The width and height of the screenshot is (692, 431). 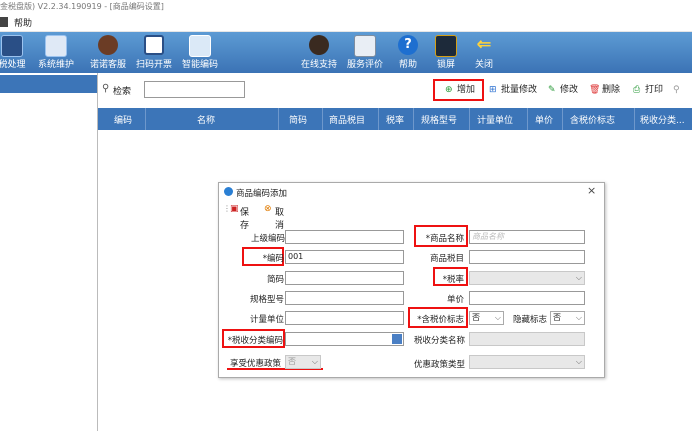 What do you see at coordinates (275, 280) in the screenshot?
I see `short-code-label: 简码` at bounding box center [275, 280].